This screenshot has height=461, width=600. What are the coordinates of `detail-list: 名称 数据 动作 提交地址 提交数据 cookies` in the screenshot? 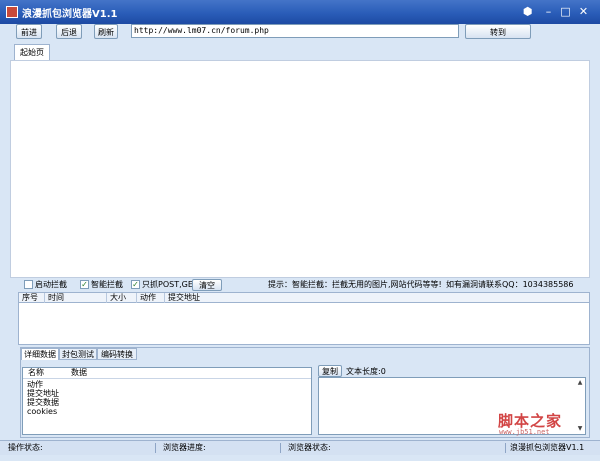 It's located at (167, 401).